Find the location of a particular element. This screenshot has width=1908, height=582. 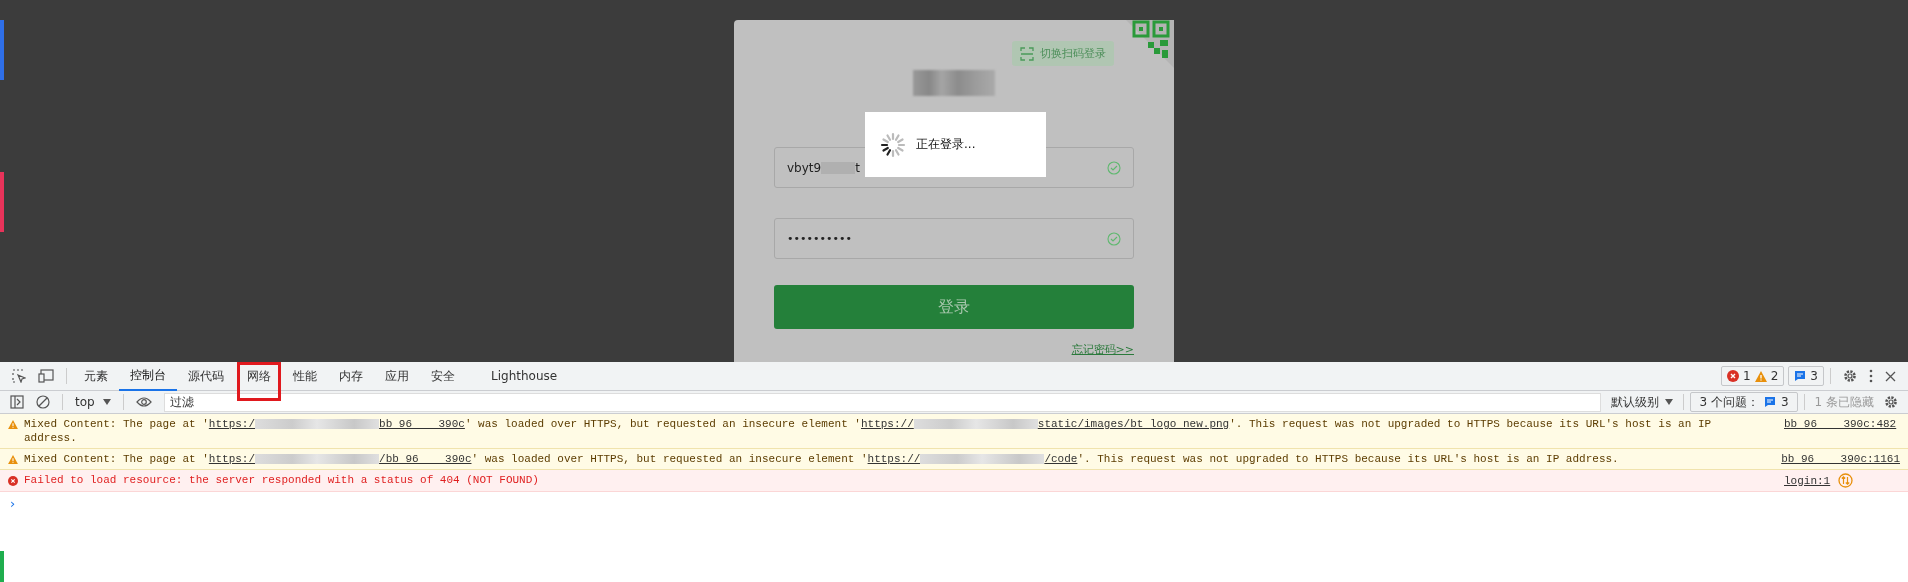

devtools-tab: 性能 is located at coordinates (305, 376).